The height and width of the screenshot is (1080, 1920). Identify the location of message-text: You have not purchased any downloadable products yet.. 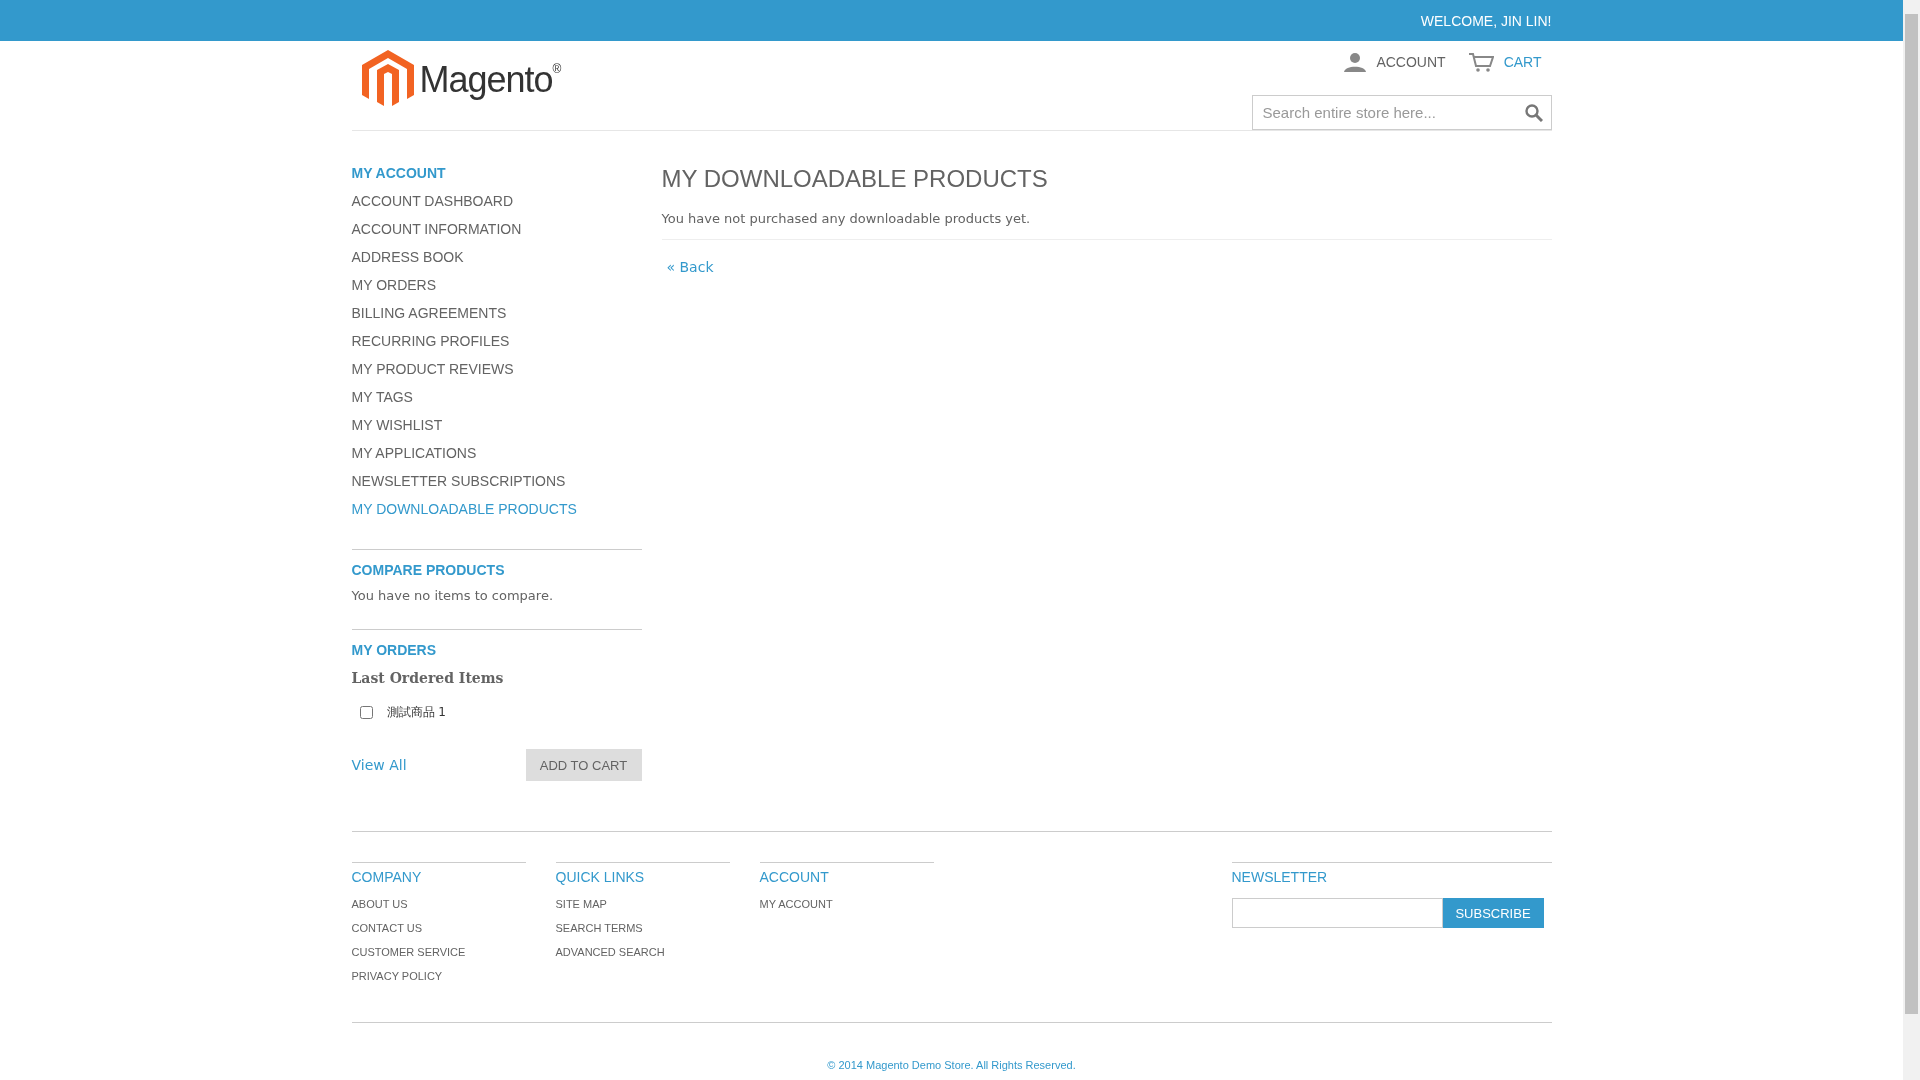
(846, 218).